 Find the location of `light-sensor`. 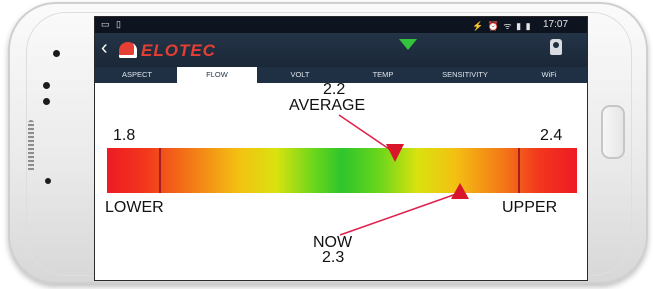

light-sensor is located at coordinates (46, 101).